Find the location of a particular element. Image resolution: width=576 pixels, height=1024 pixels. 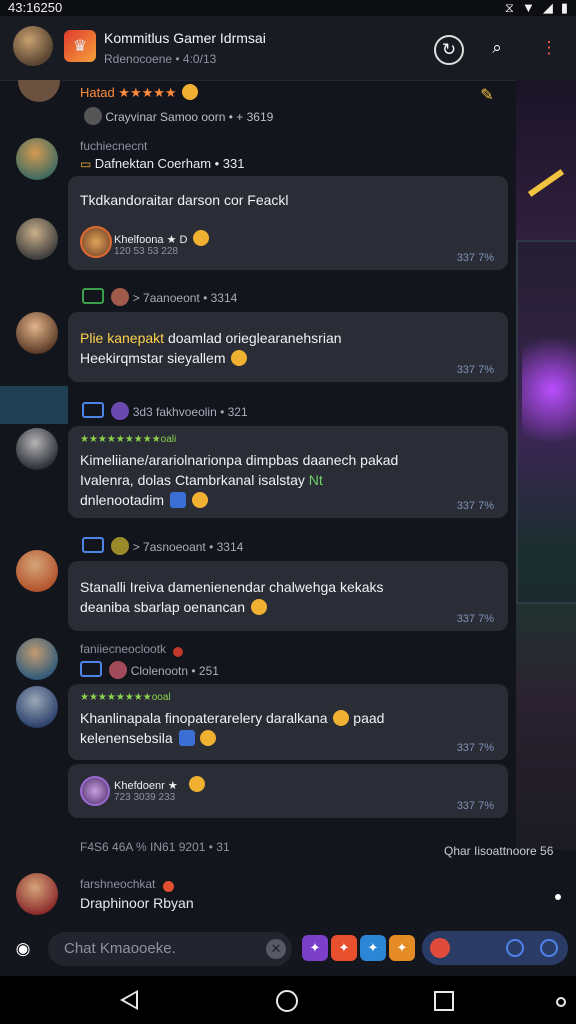

battery-icon: ▮ is located at coordinates (564, 7).